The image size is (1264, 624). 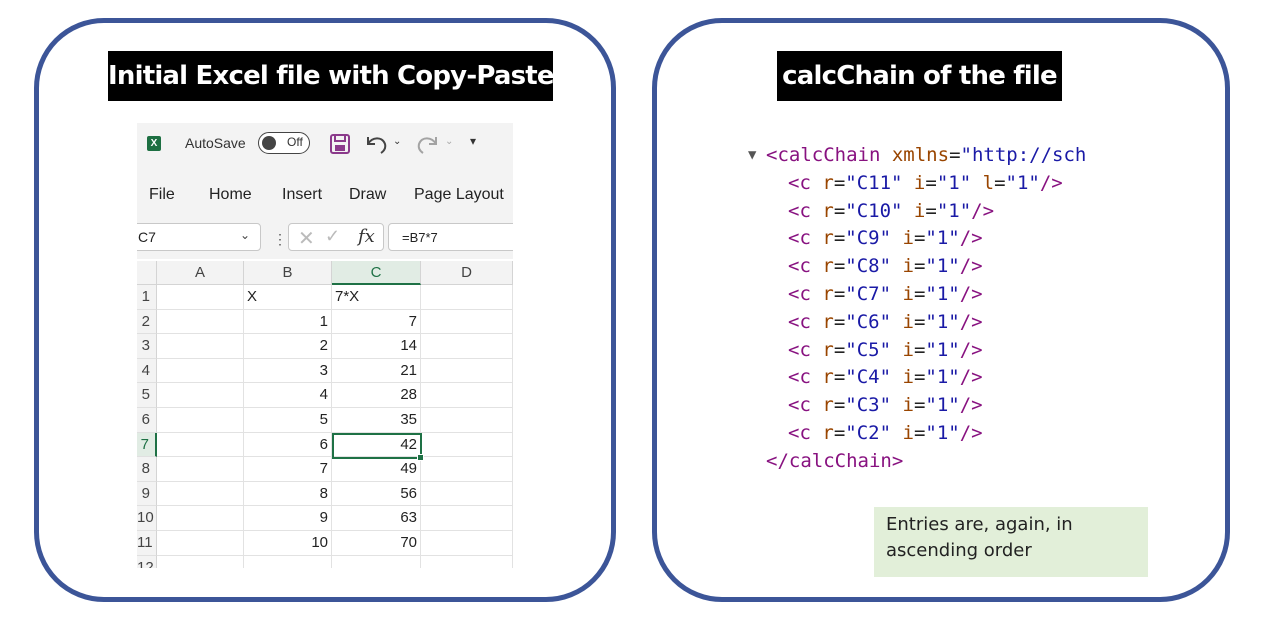 What do you see at coordinates (147, 297) in the screenshot?
I see `row-header-1: 1` at bounding box center [147, 297].